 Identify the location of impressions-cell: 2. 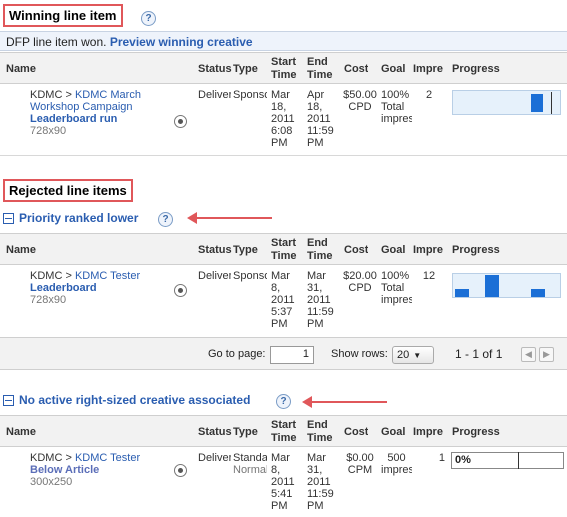
(429, 95).